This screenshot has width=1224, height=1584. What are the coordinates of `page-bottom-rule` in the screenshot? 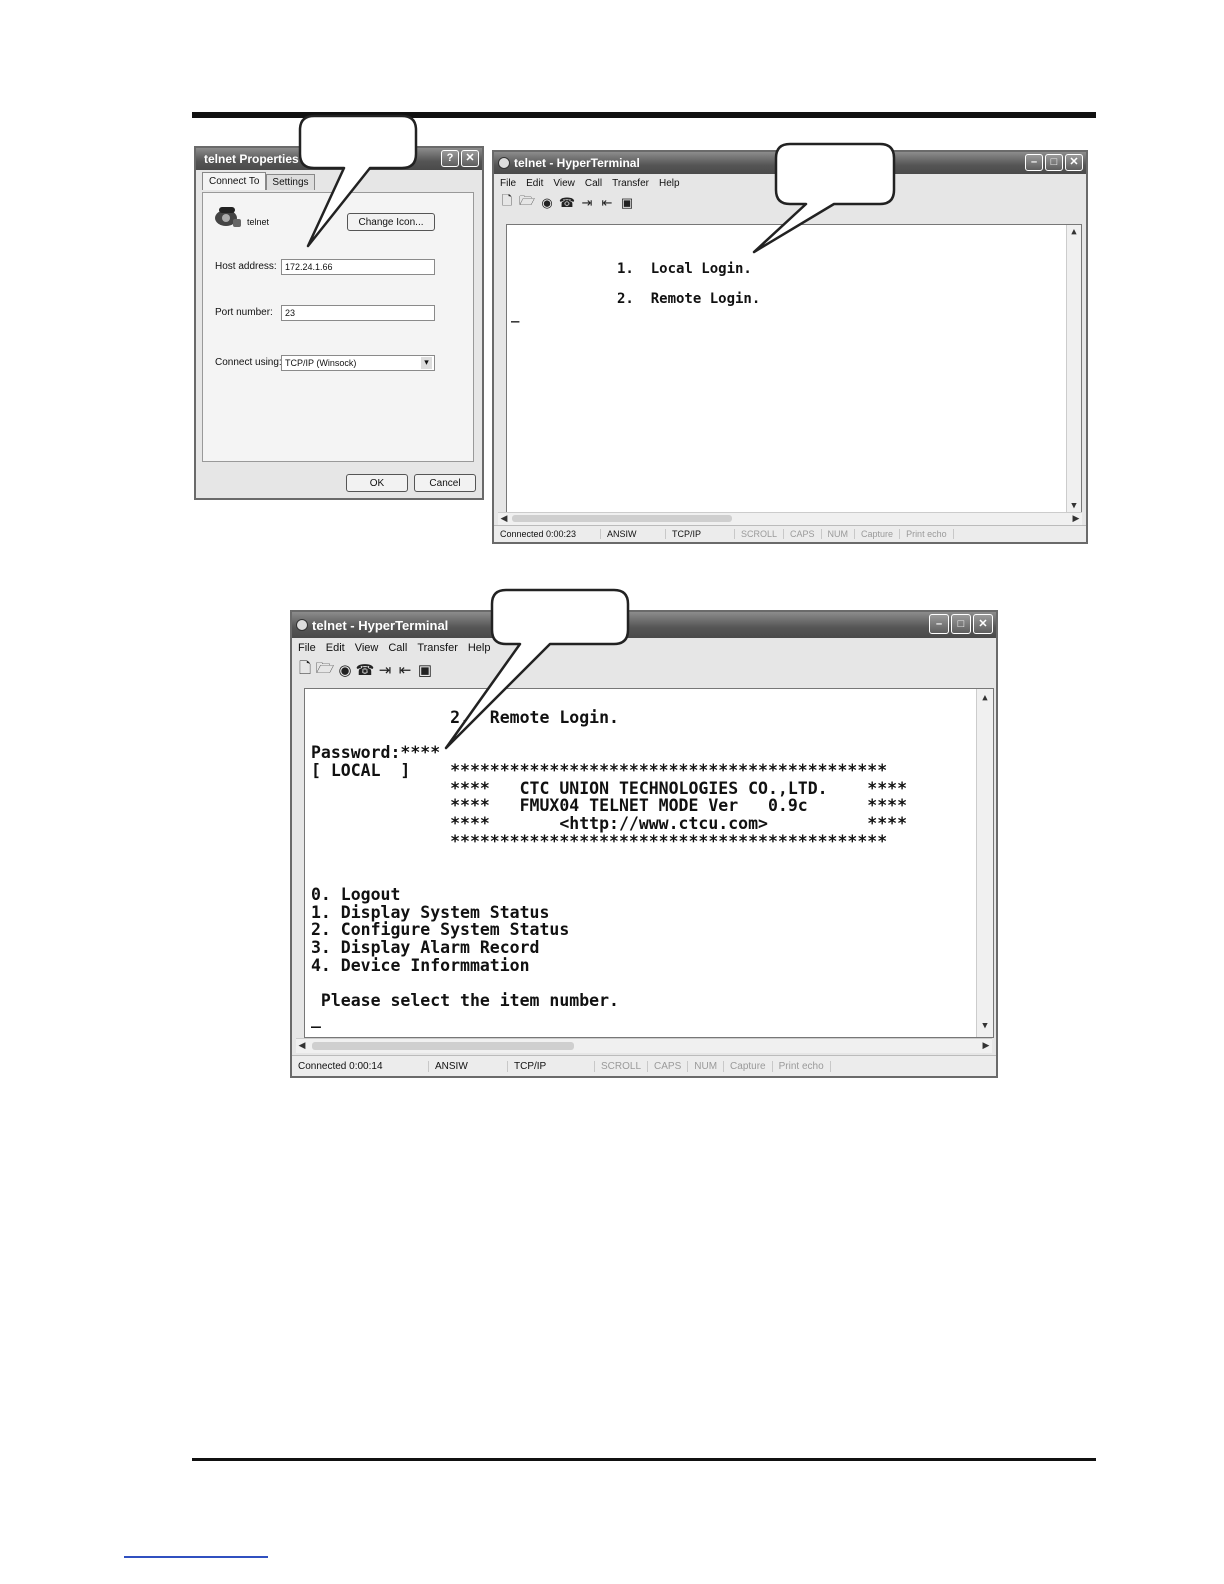 It's located at (644, 1459).